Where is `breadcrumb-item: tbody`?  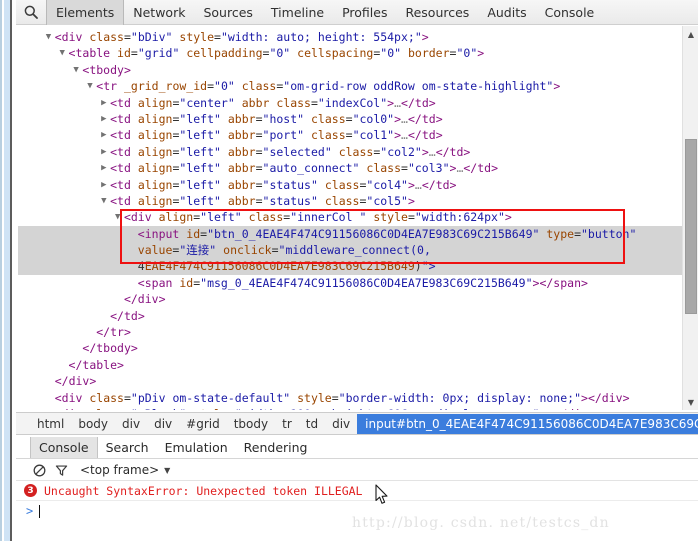
breadcrumb-item: tbody is located at coordinates (251, 424).